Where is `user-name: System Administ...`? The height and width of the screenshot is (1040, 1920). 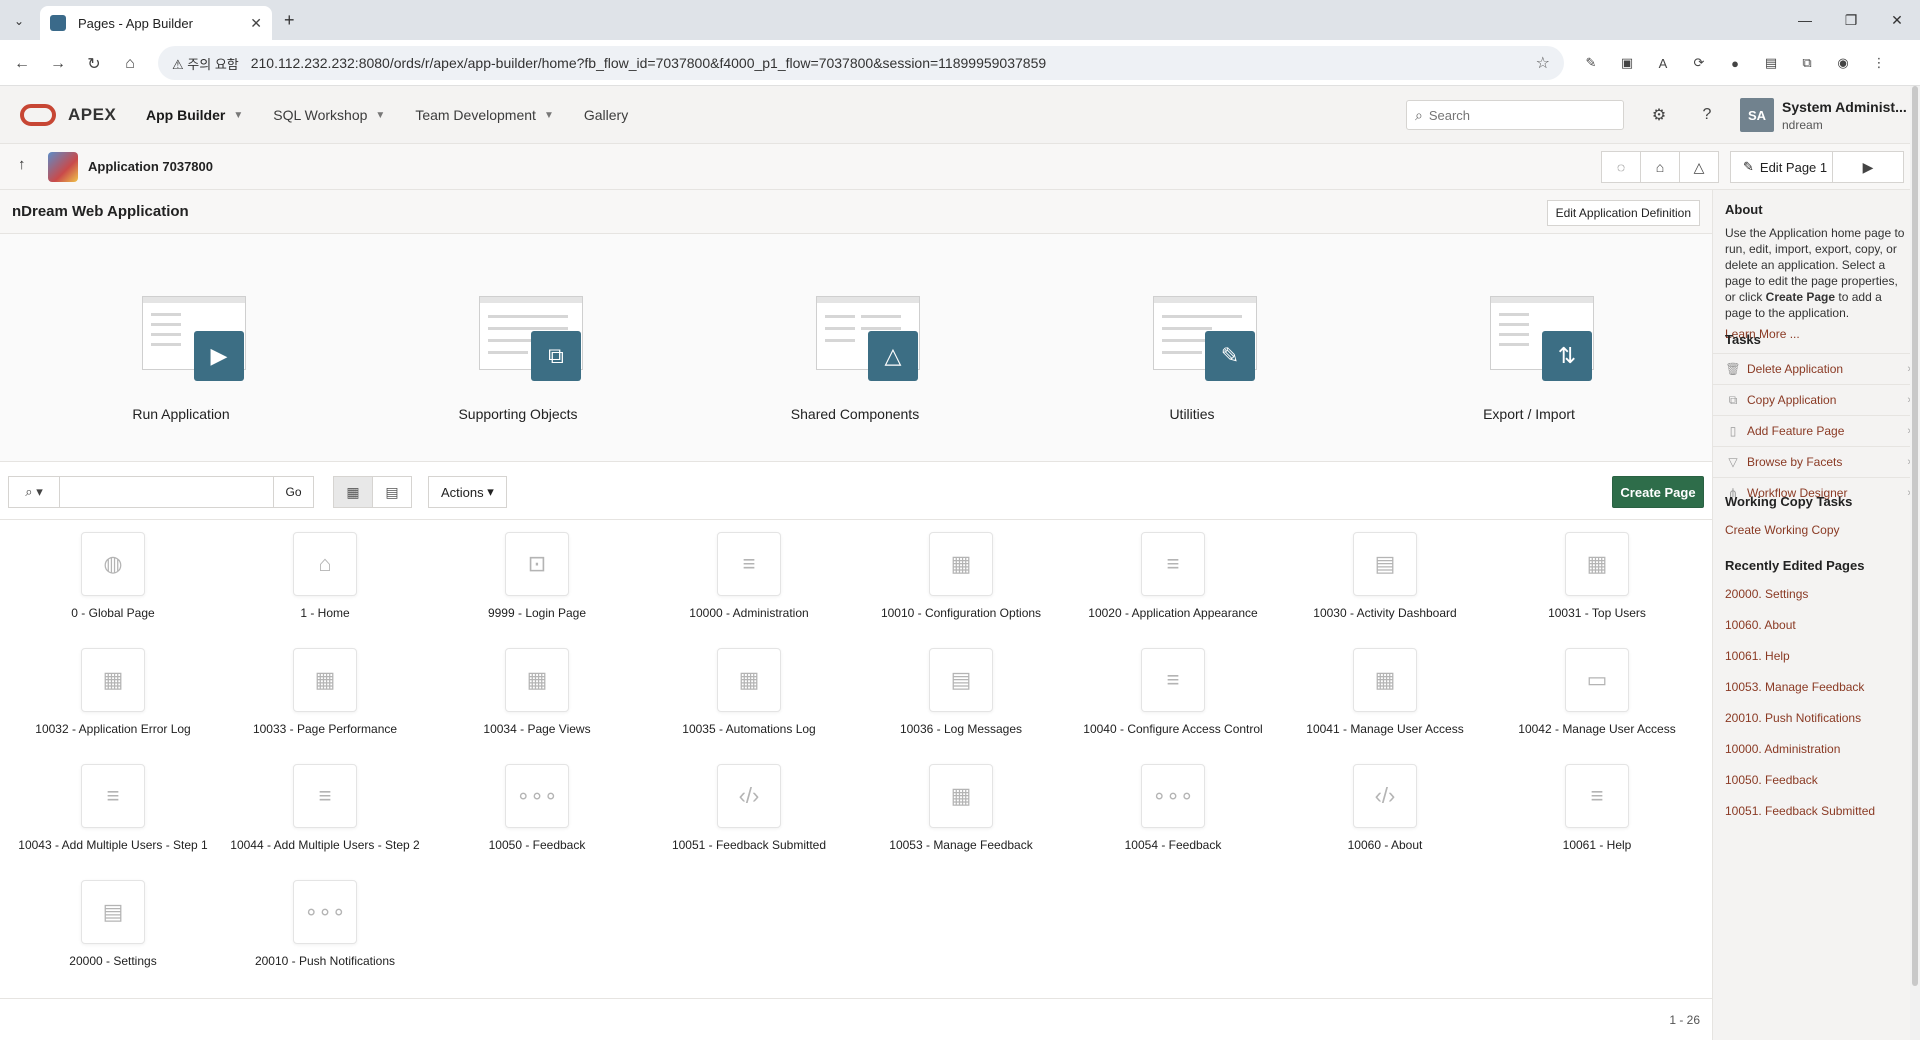 user-name: System Administ... is located at coordinates (1844, 107).